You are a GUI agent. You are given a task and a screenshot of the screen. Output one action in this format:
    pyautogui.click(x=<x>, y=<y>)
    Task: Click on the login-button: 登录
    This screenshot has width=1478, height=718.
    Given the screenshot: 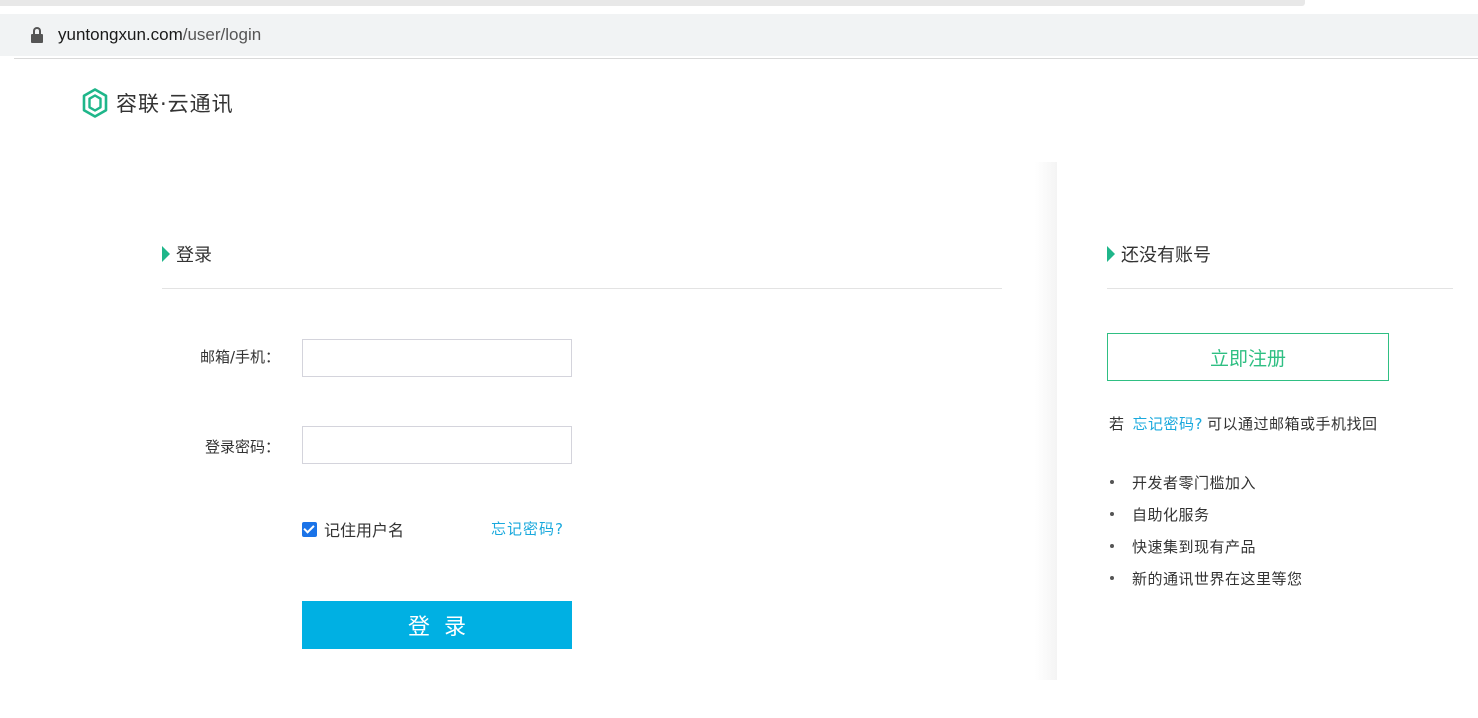 What is the action you would take?
    pyautogui.click(x=437, y=625)
    